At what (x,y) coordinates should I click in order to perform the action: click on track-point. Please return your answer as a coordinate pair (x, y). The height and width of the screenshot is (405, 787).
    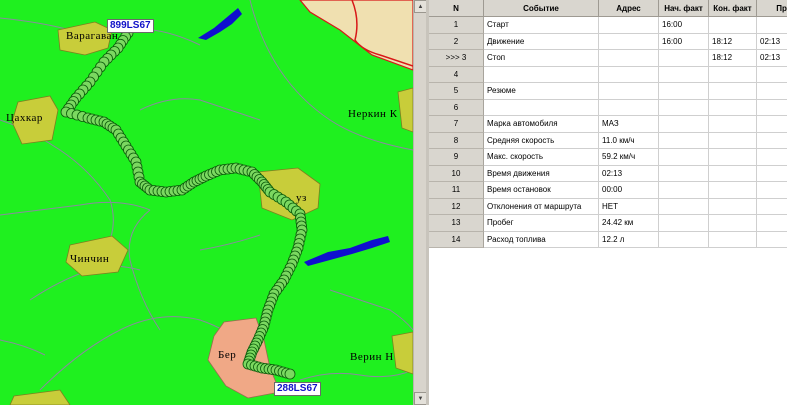
    Looking at the image, I should click on (290, 374).